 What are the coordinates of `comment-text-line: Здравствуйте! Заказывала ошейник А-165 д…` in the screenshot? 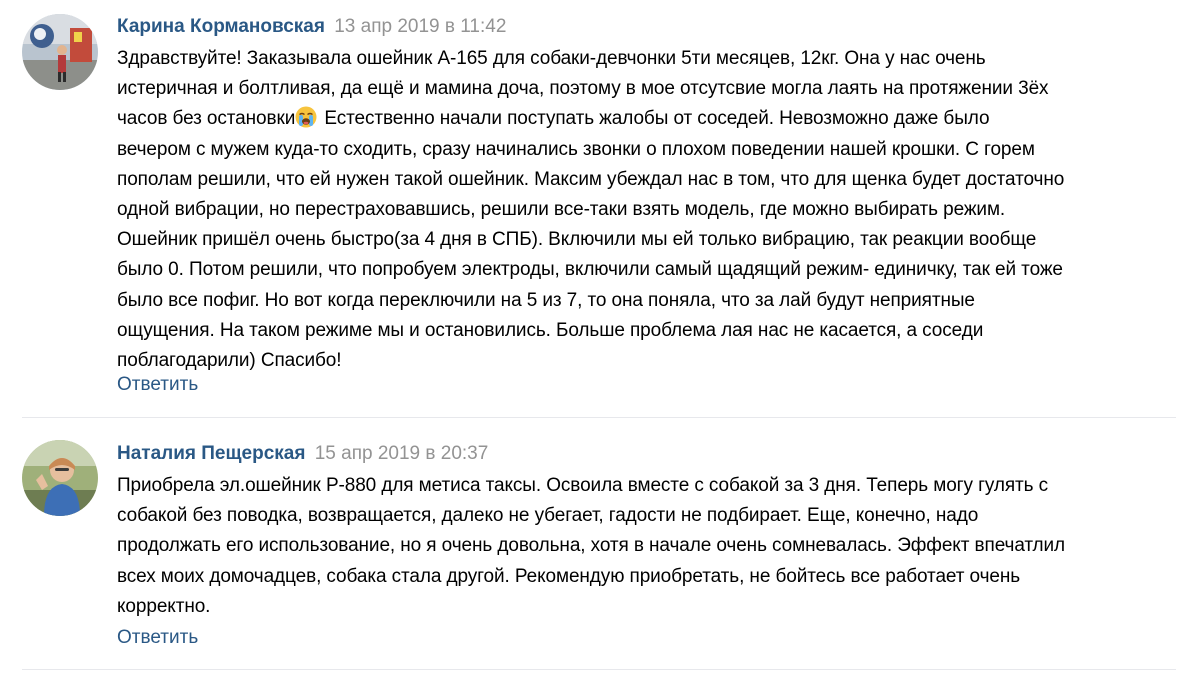 It's located at (551, 58).